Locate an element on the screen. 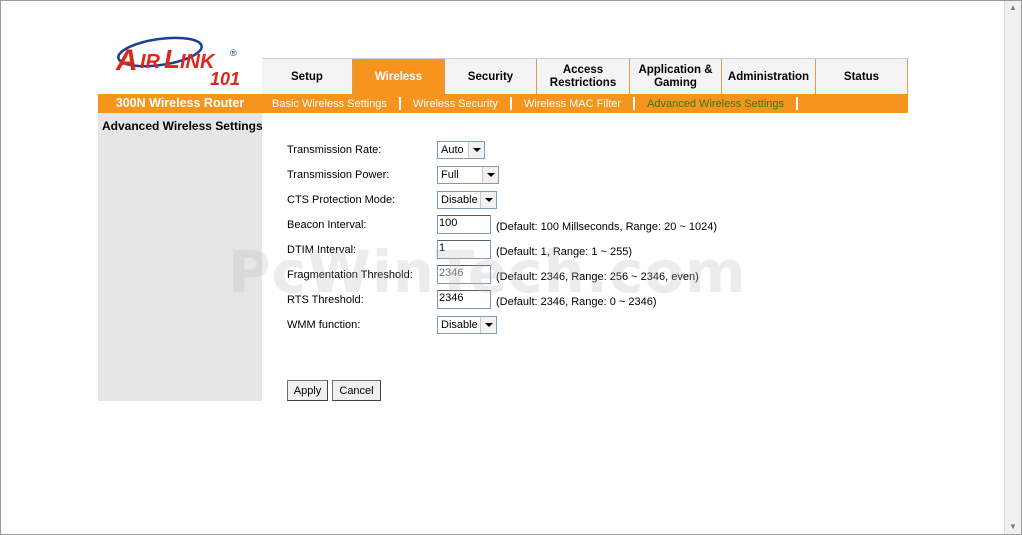  tab-access-restrictions: Access Restrictions is located at coordinates (583, 77).